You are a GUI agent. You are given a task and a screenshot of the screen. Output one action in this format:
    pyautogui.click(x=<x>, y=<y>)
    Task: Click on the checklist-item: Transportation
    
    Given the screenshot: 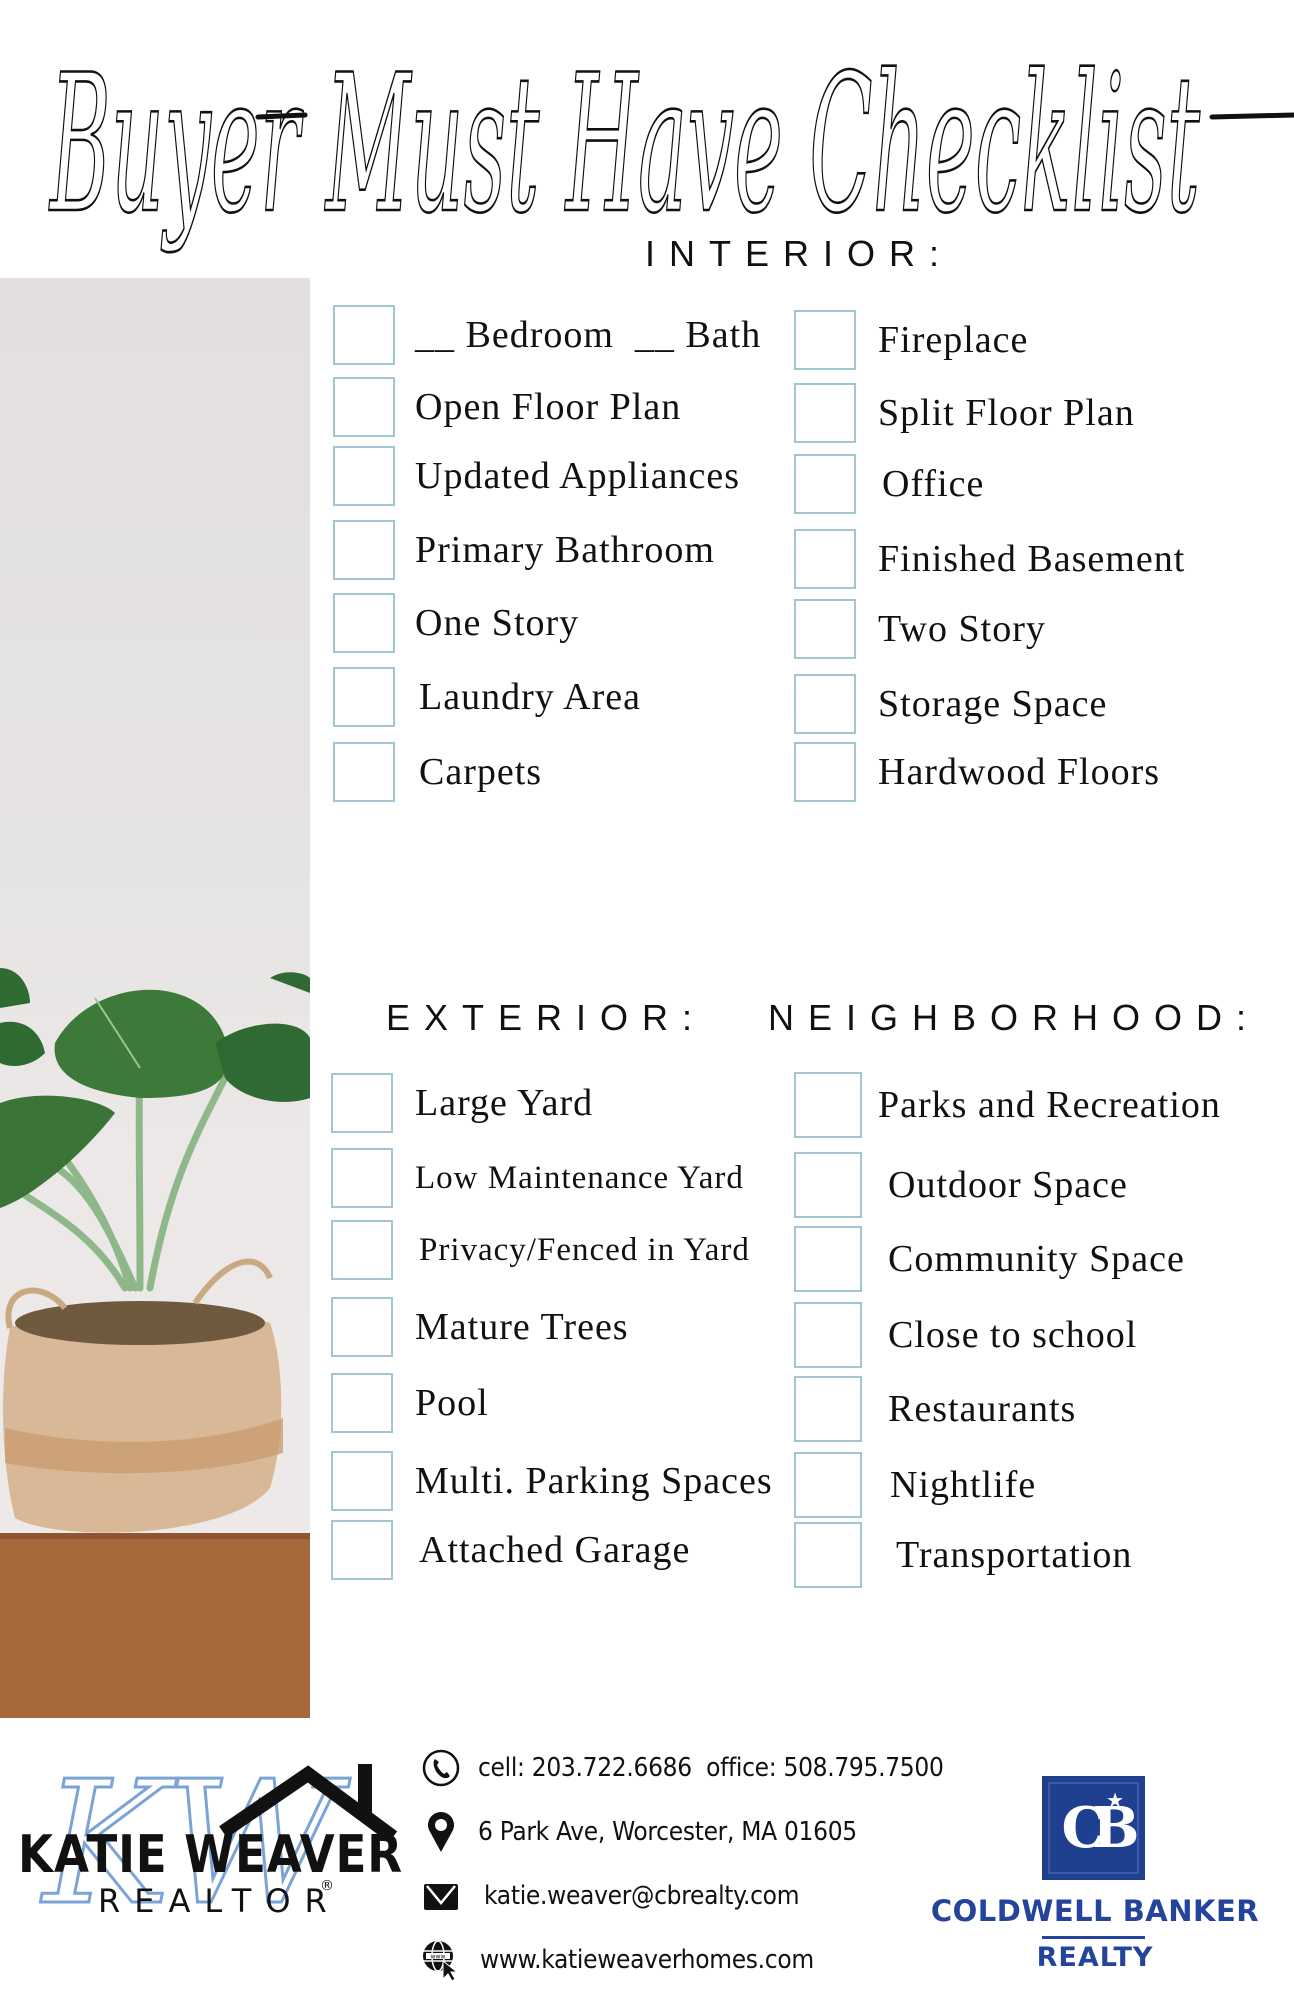 What is the action you would take?
    pyautogui.click(x=1007, y=1555)
    